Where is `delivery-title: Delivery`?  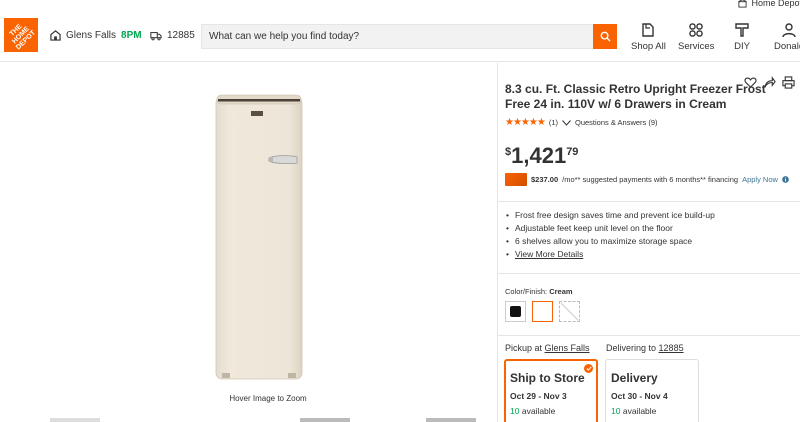 delivery-title: Delivery is located at coordinates (634, 378).